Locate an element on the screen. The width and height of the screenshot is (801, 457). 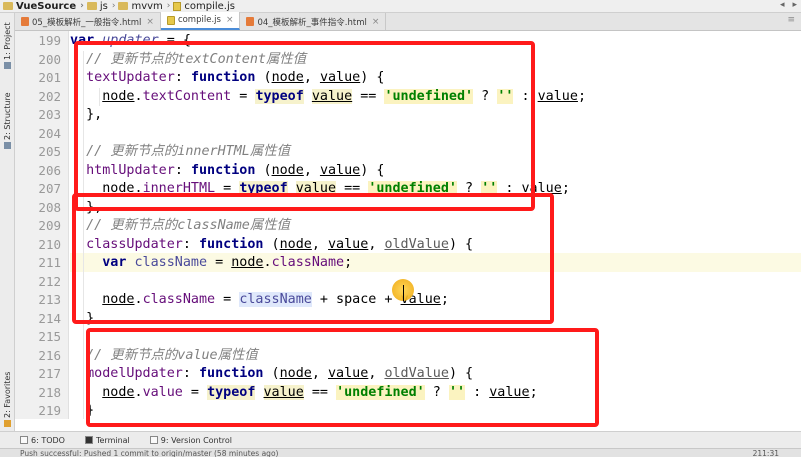
line-number: 210 is located at coordinates (49, 244).